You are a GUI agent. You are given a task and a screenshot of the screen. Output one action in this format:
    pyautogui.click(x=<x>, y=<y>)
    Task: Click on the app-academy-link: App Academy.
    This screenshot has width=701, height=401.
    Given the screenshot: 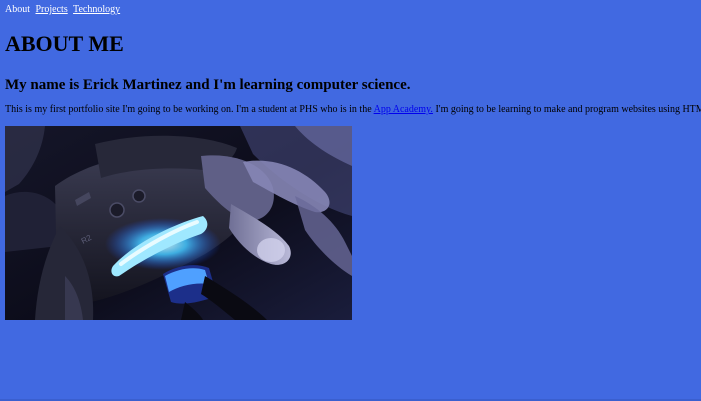 What is the action you would take?
    pyautogui.click(x=403, y=109)
    